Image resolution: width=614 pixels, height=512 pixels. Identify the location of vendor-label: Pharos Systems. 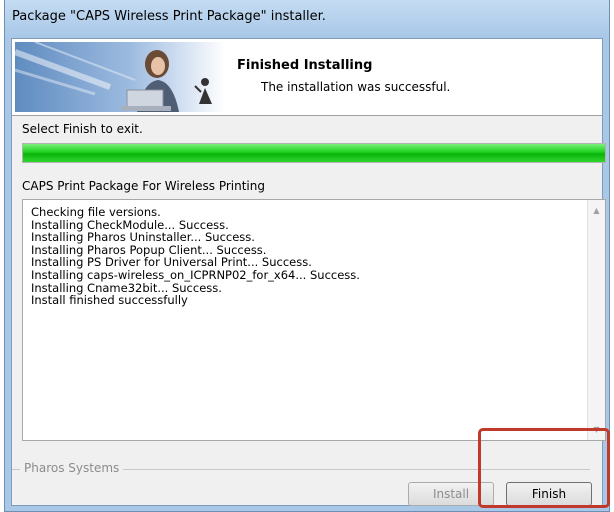
(72, 468).